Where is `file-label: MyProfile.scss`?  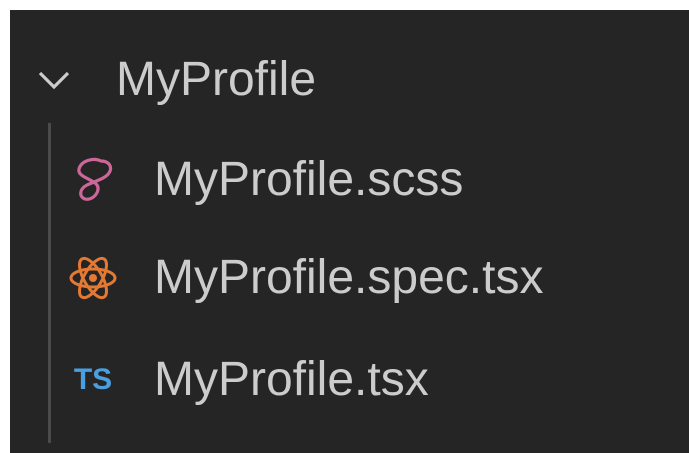 file-label: MyProfile.scss is located at coordinates (309, 179).